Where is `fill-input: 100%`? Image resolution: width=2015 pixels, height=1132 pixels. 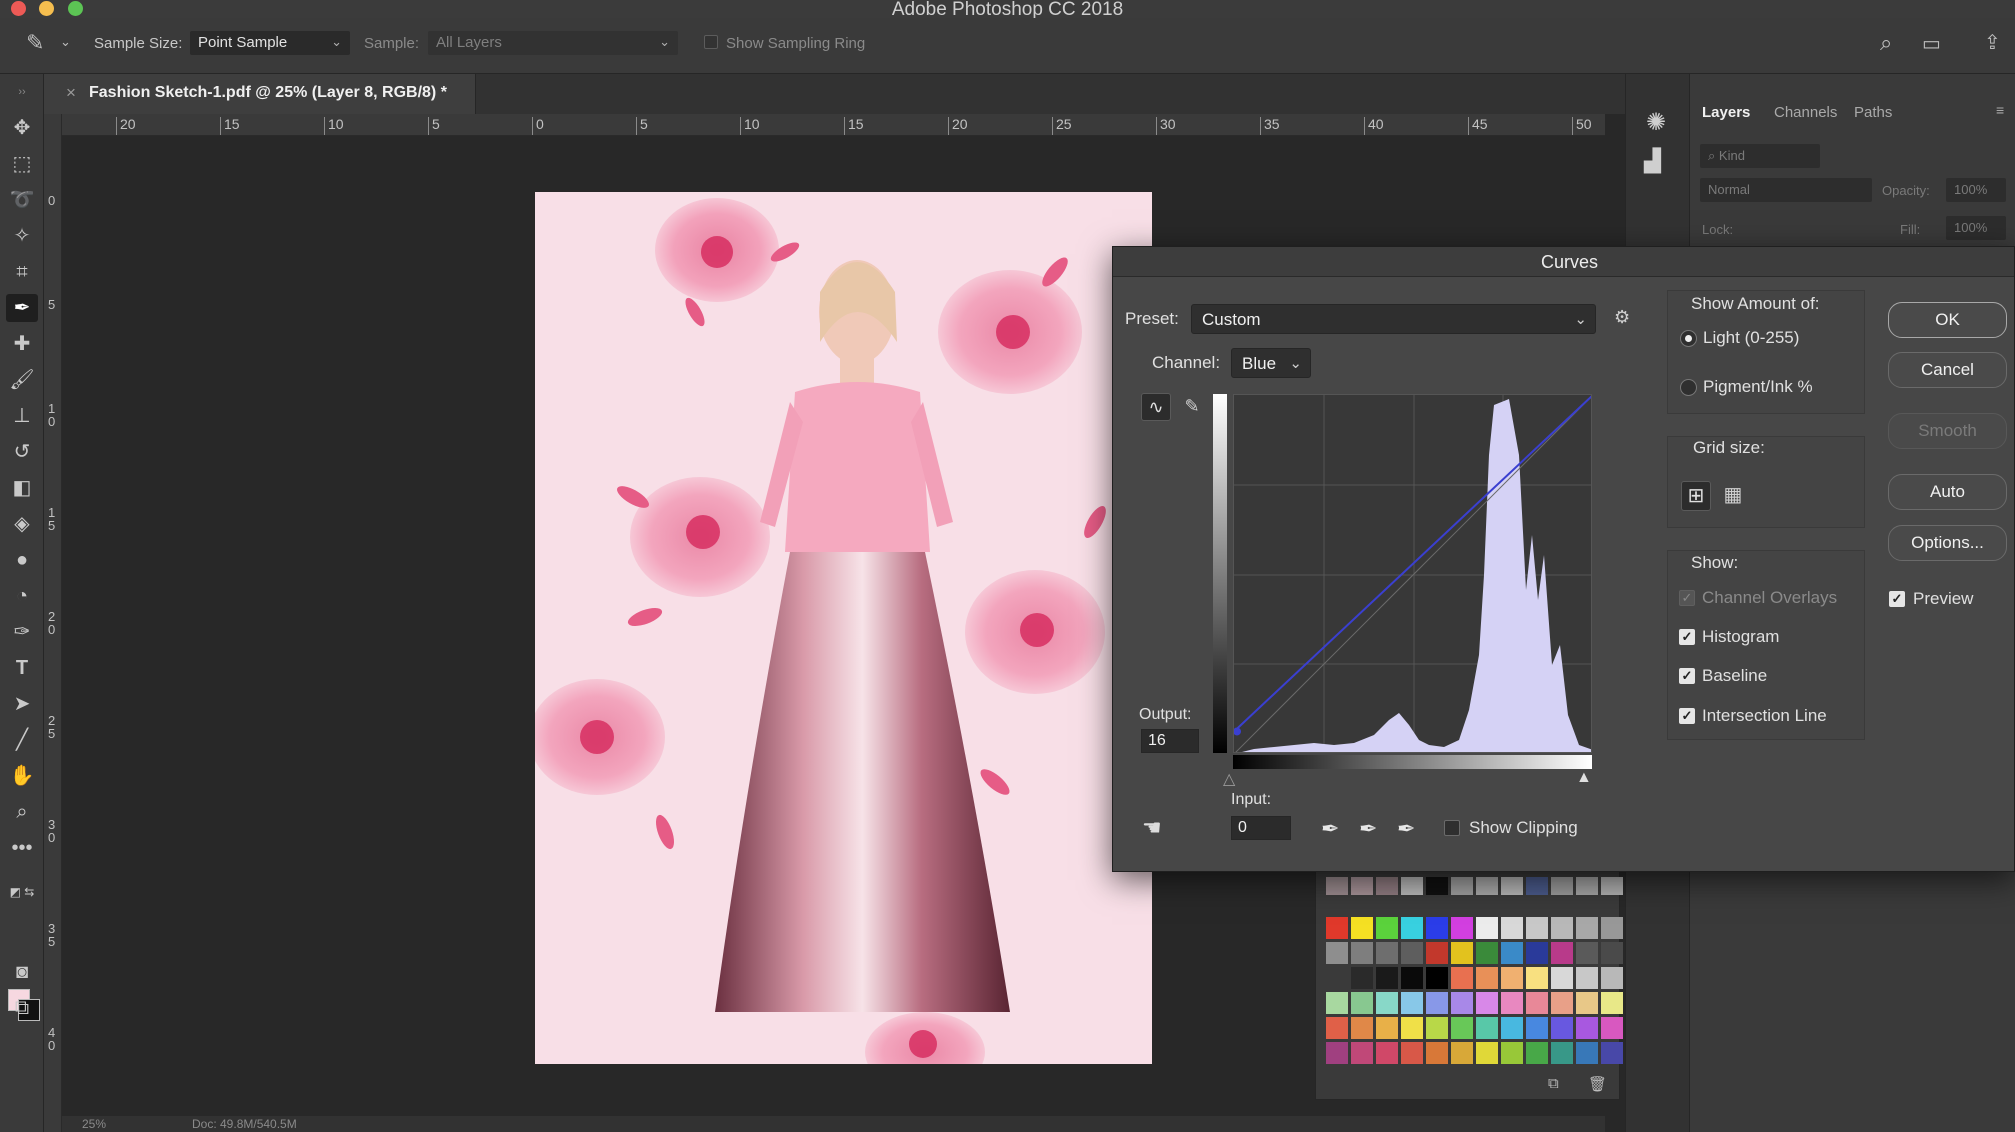
fill-input: 100% is located at coordinates (1976, 228).